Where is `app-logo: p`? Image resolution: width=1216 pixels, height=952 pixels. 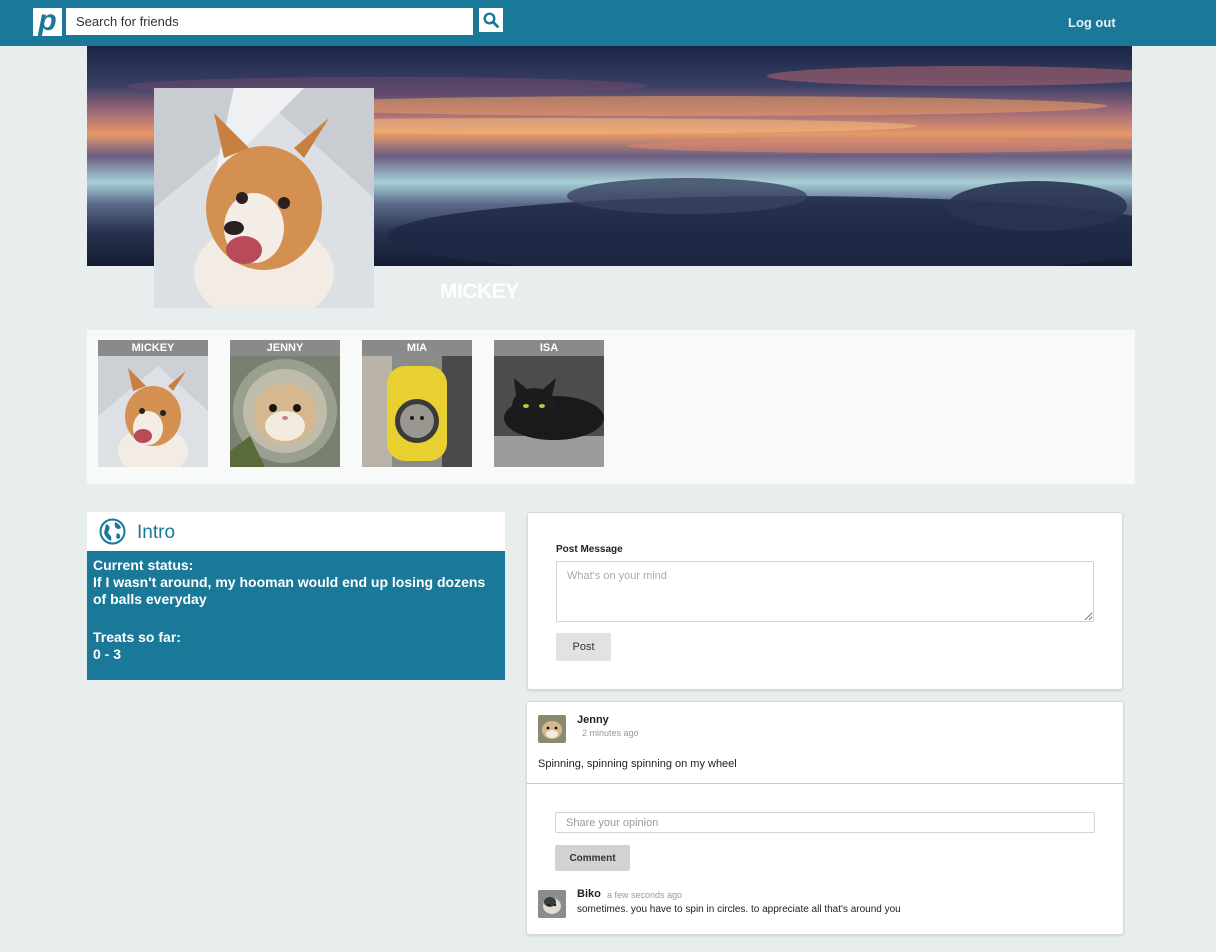
app-logo: p is located at coordinates (47, 20).